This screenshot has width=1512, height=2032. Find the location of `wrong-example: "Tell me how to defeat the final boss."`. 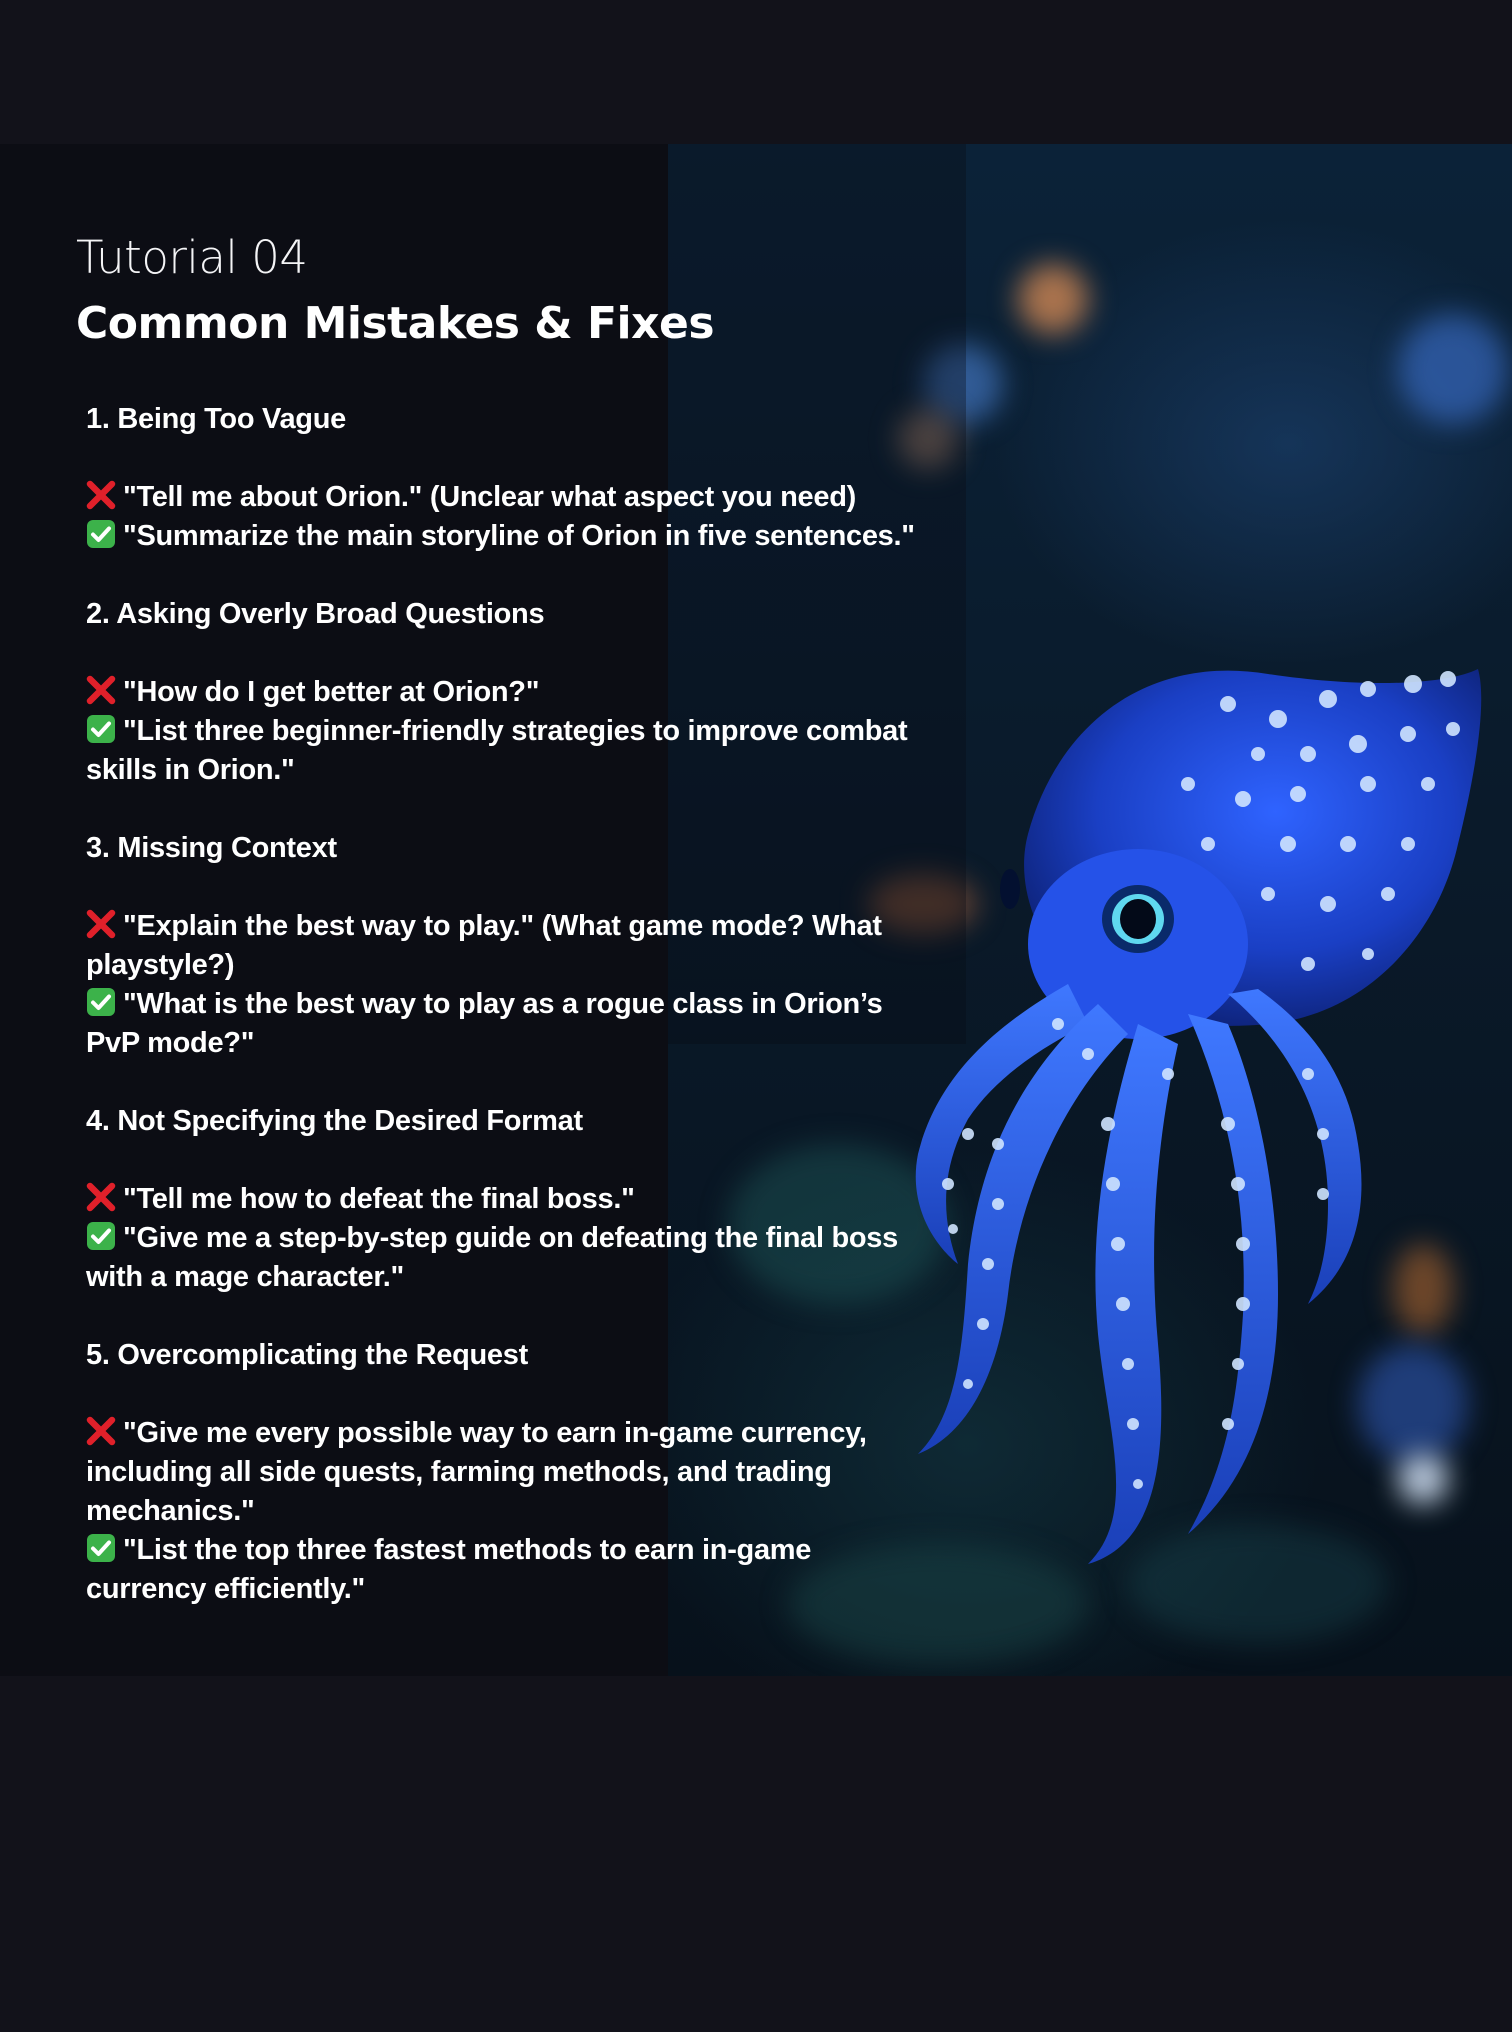

wrong-example: "Tell me how to defeat the final boss." is located at coordinates (511, 1199).